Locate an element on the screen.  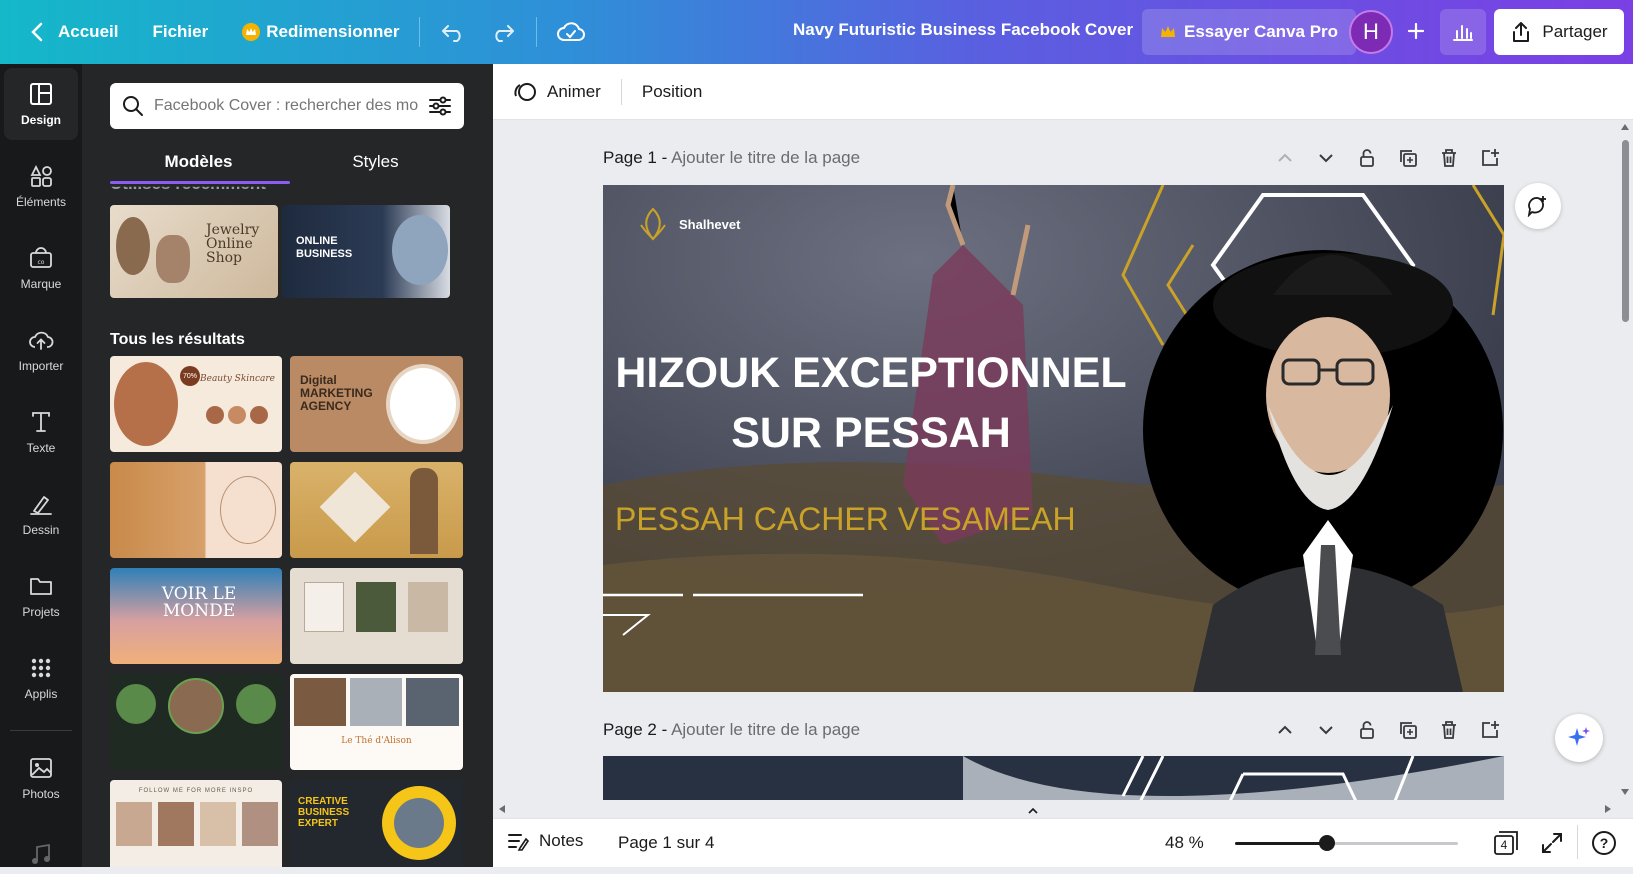
rail-item-text: Texte is located at coordinates (41, 432).